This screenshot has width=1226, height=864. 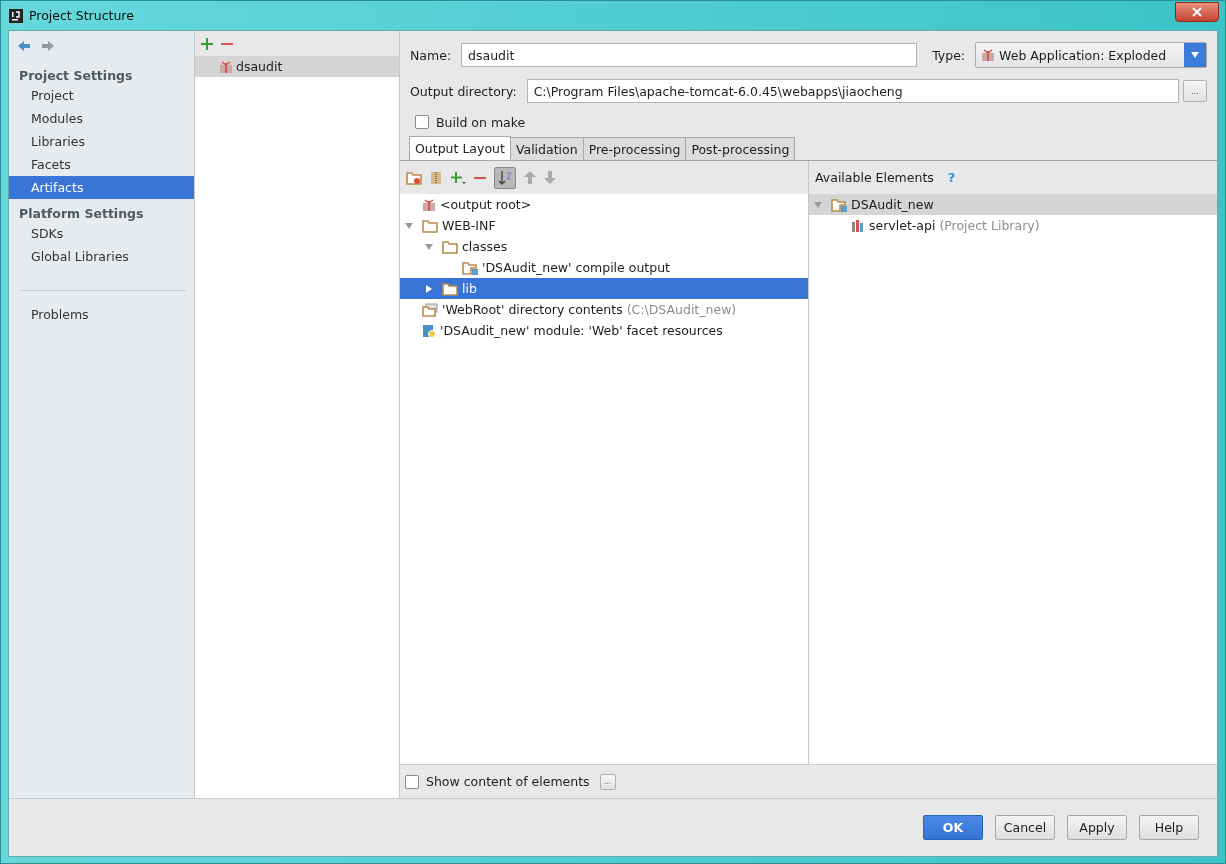 What do you see at coordinates (989, 225) in the screenshot?
I see `tree-note: (Project Library)` at bounding box center [989, 225].